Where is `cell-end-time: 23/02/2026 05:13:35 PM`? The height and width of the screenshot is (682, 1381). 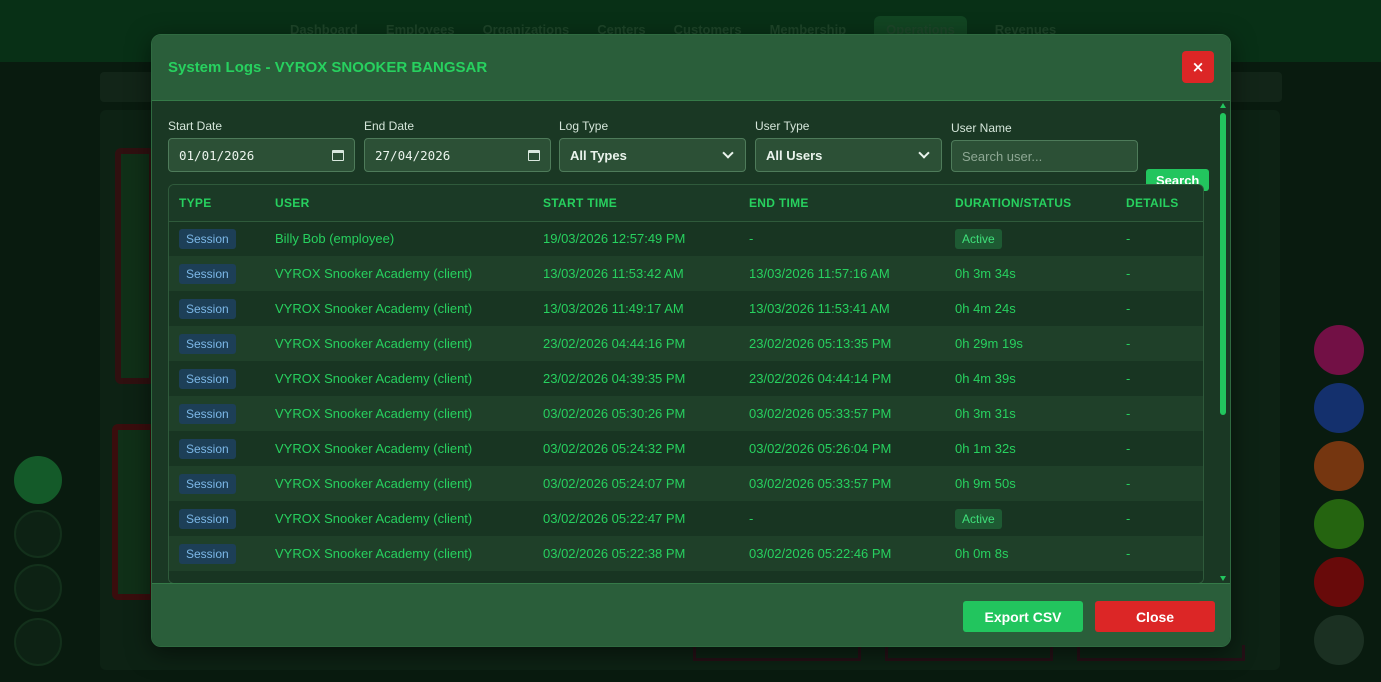
cell-end-time: 23/02/2026 05:13:35 PM is located at coordinates (842, 343).